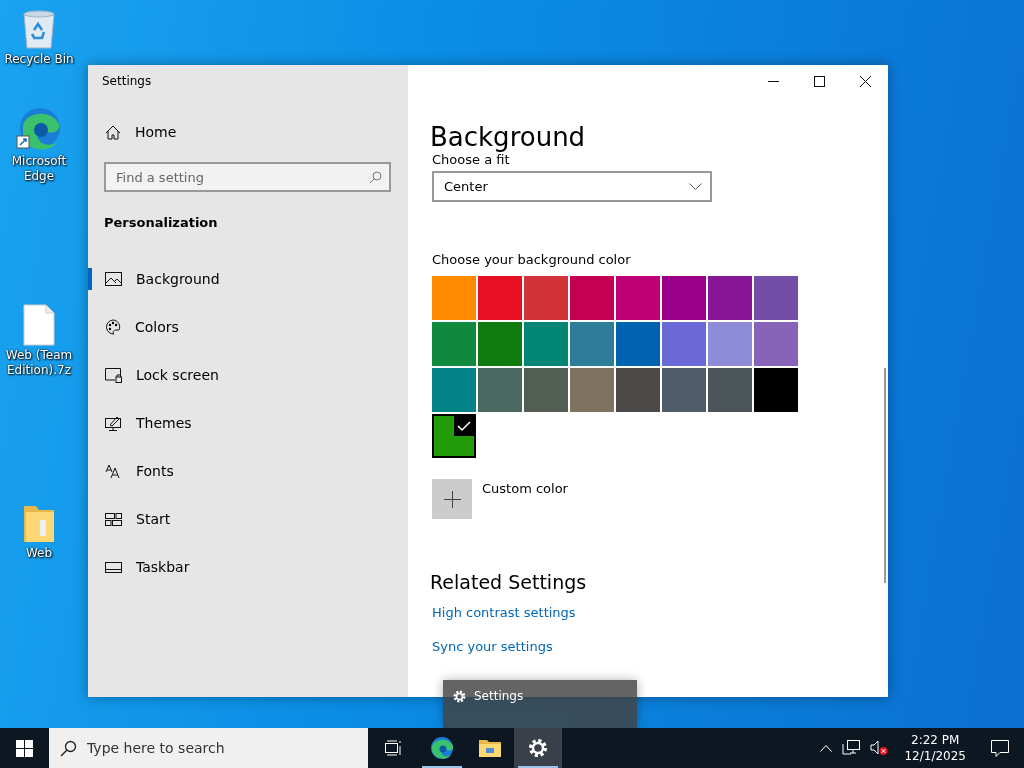 The width and height of the screenshot is (1024, 768). I want to click on nav-item: Background, so click(248, 279).